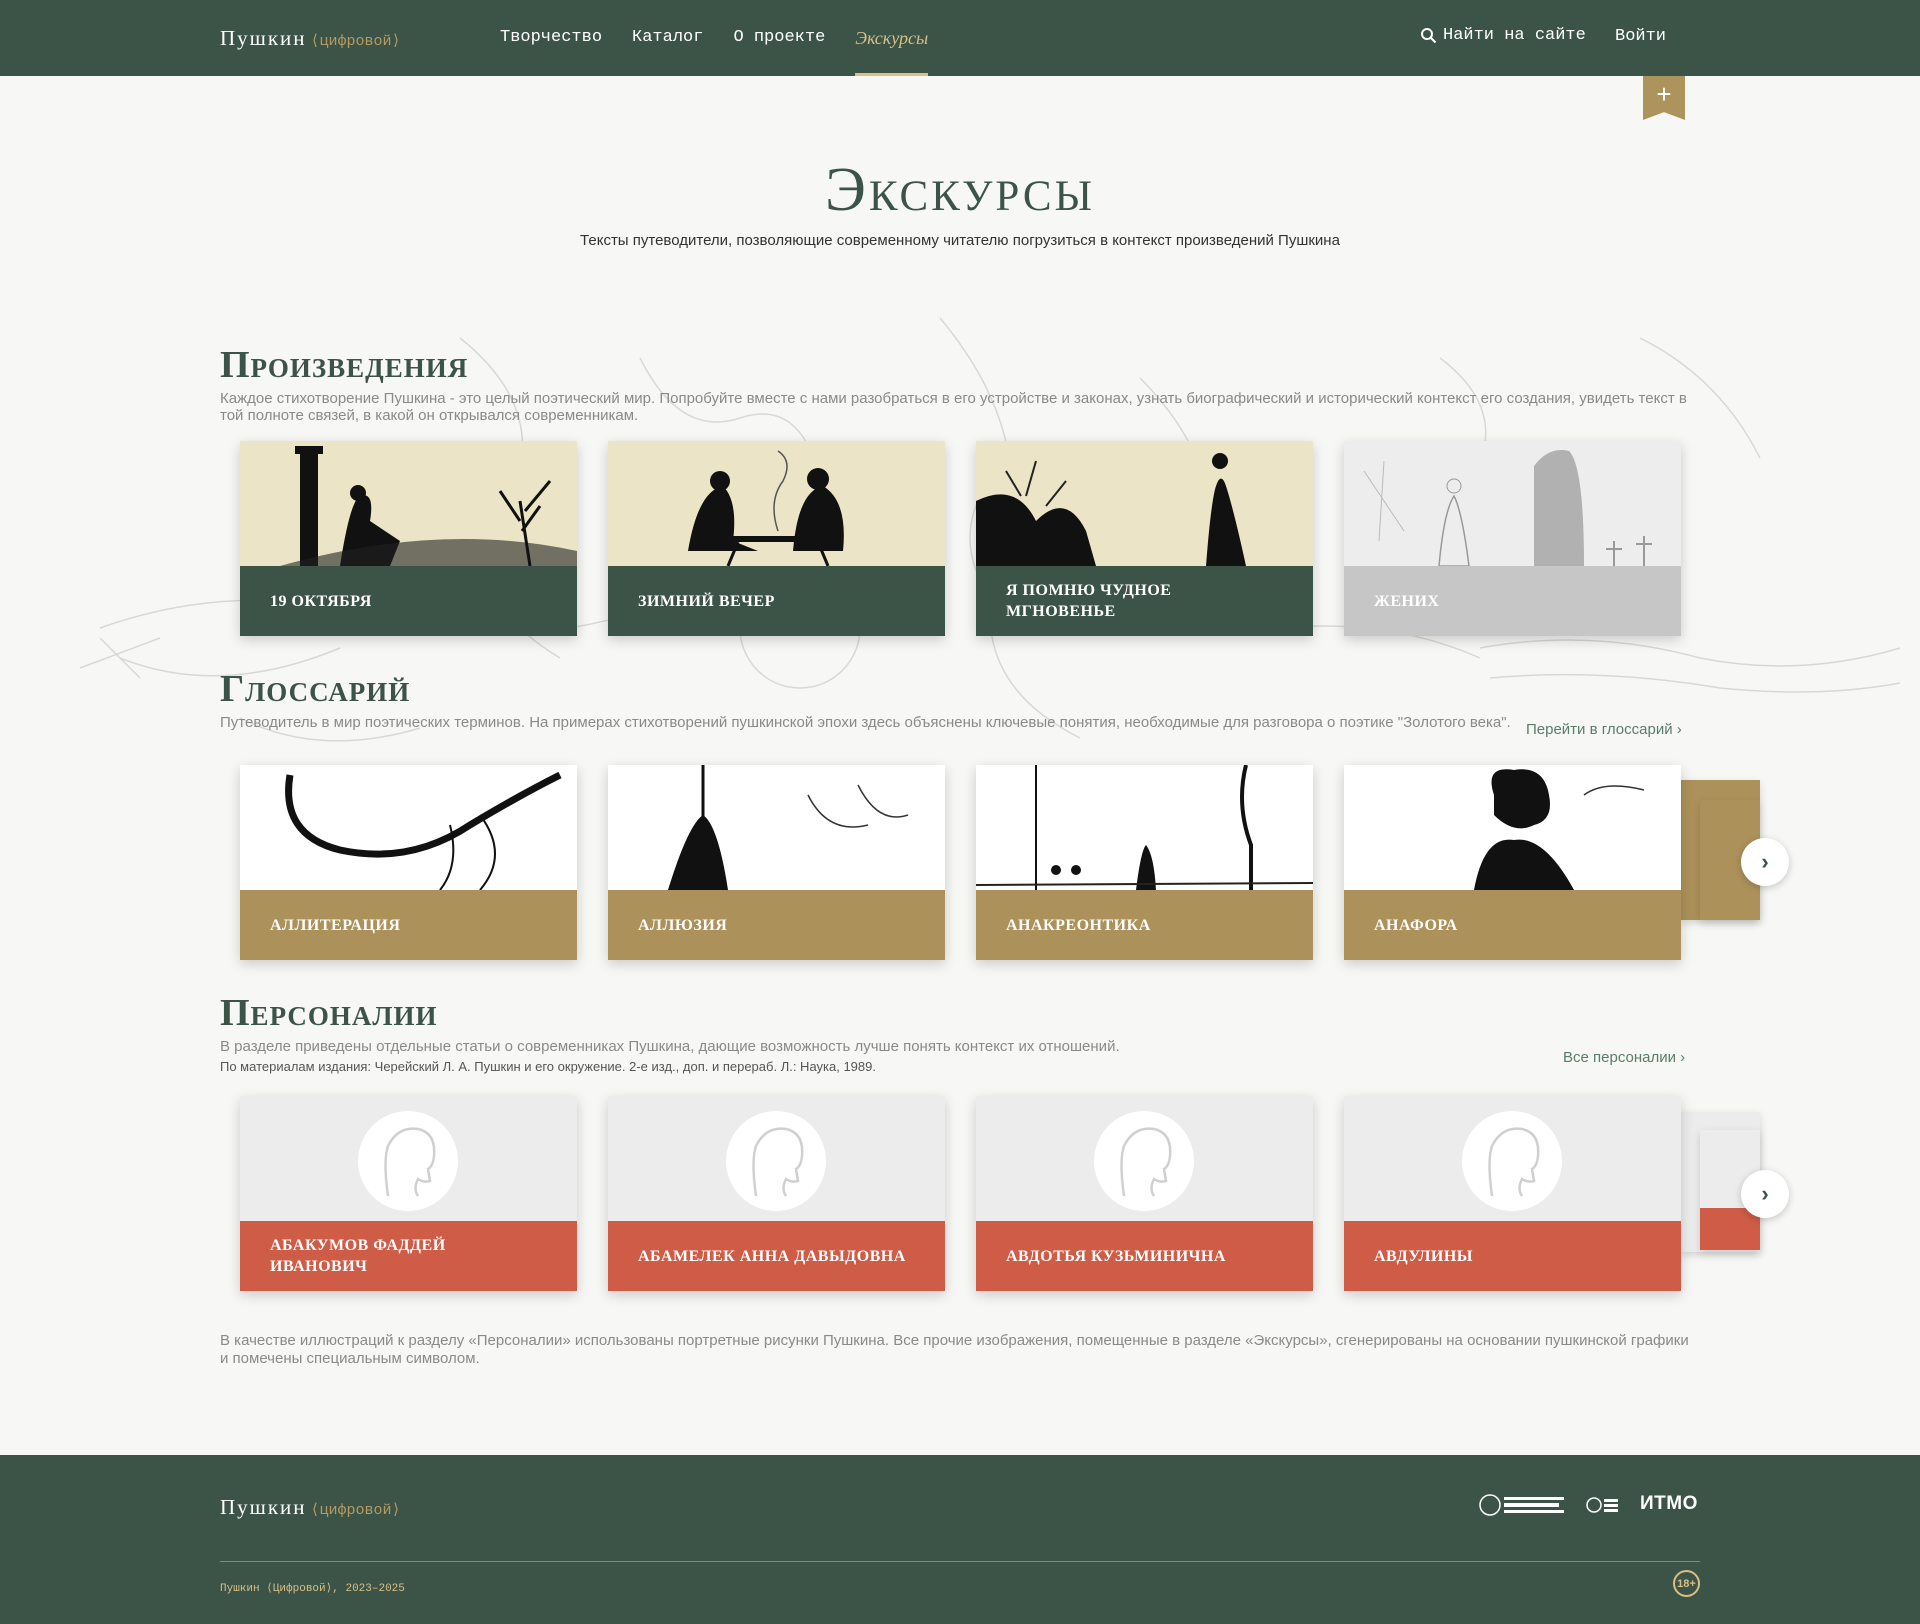 The height and width of the screenshot is (1624, 1920). I want to click on glossary-card-title: Анафора, so click(1512, 925).